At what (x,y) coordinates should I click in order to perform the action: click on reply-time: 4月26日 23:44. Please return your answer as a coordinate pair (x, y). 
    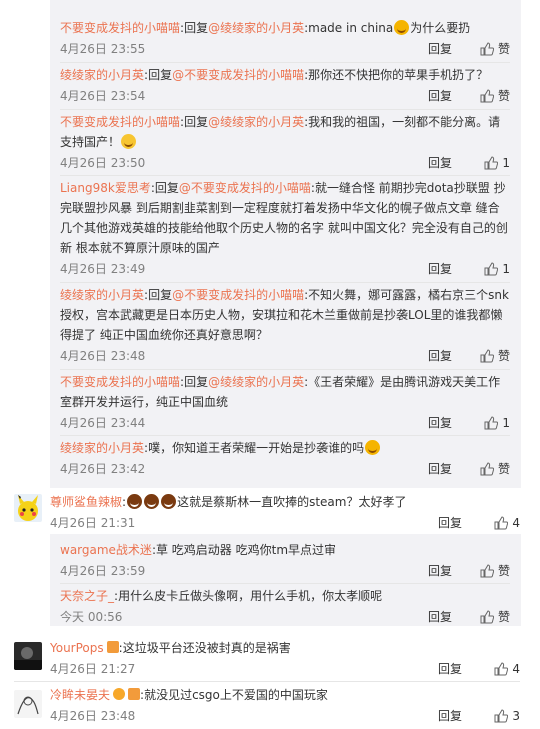
    Looking at the image, I should click on (103, 423).